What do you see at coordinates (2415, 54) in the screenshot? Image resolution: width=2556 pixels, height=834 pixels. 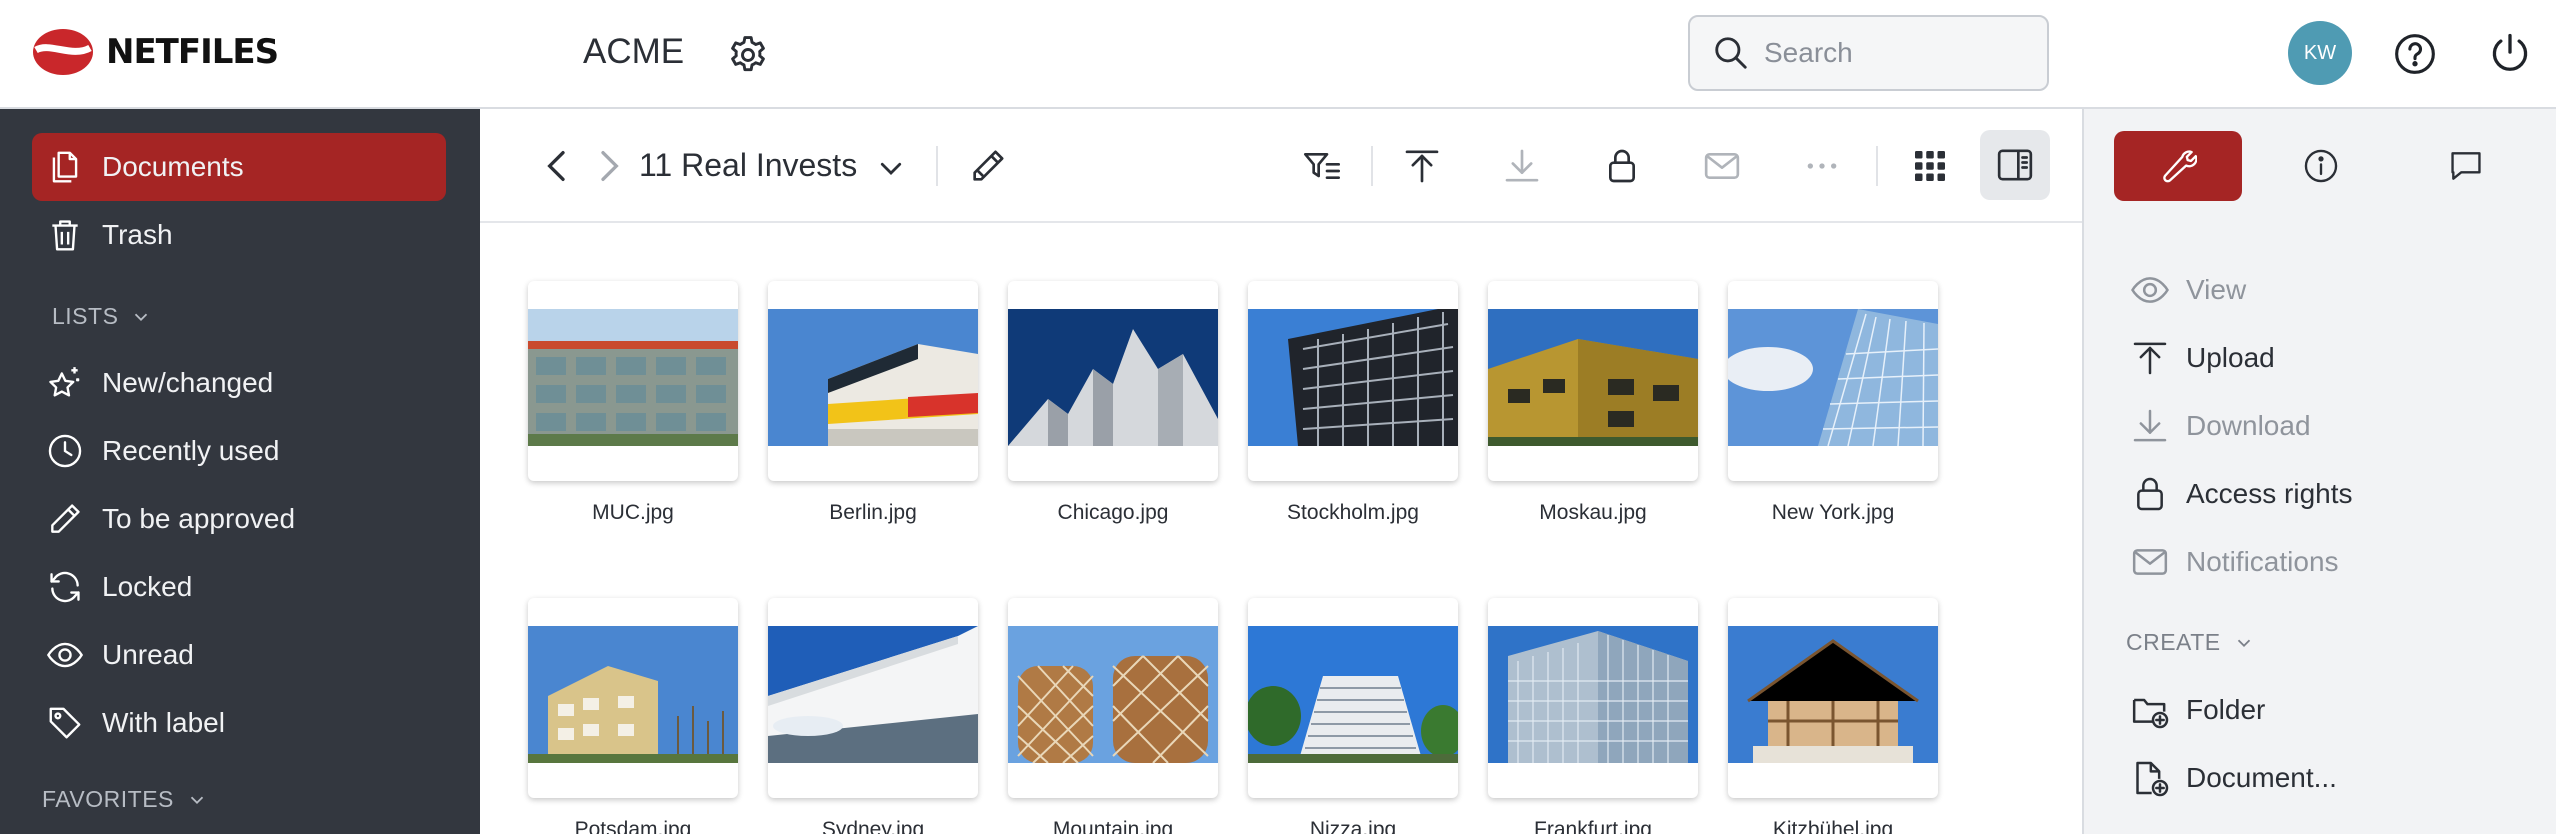 I see `help-icon` at bounding box center [2415, 54].